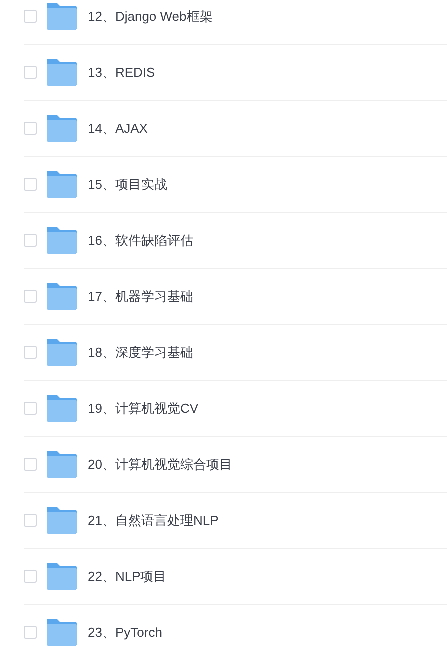 Image resolution: width=447 pixels, height=652 pixels. I want to click on folder-name: 16、软件缺陷评估, so click(141, 240).